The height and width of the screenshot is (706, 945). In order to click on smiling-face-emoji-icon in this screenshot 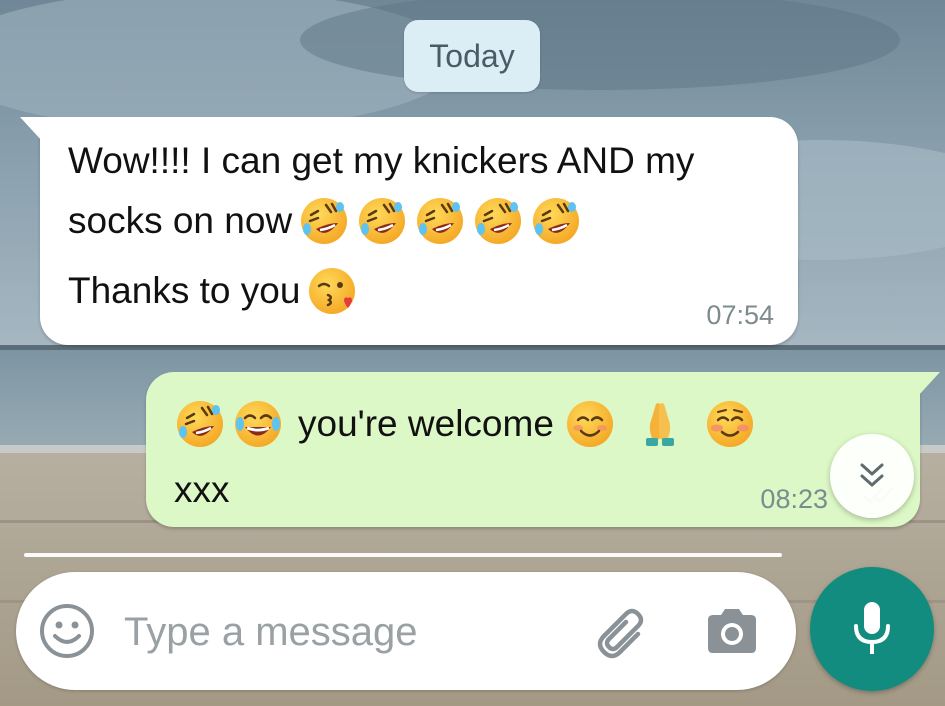, I will do `click(730, 424)`.